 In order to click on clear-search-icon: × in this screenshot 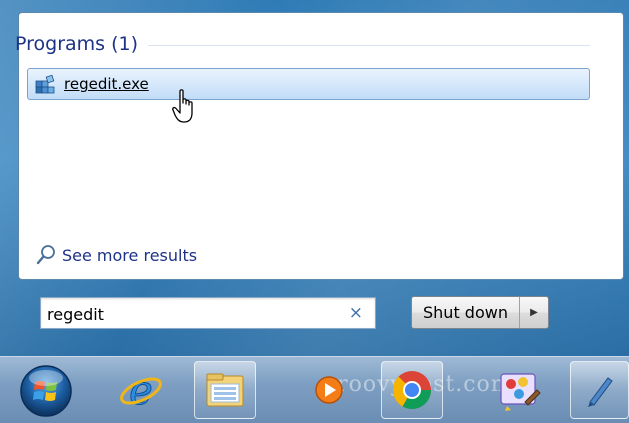, I will do `click(356, 313)`.